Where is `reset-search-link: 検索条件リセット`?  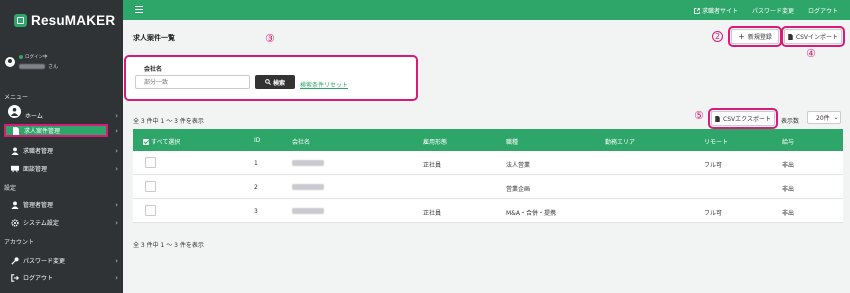 reset-search-link: 検索条件リセット is located at coordinates (324, 84).